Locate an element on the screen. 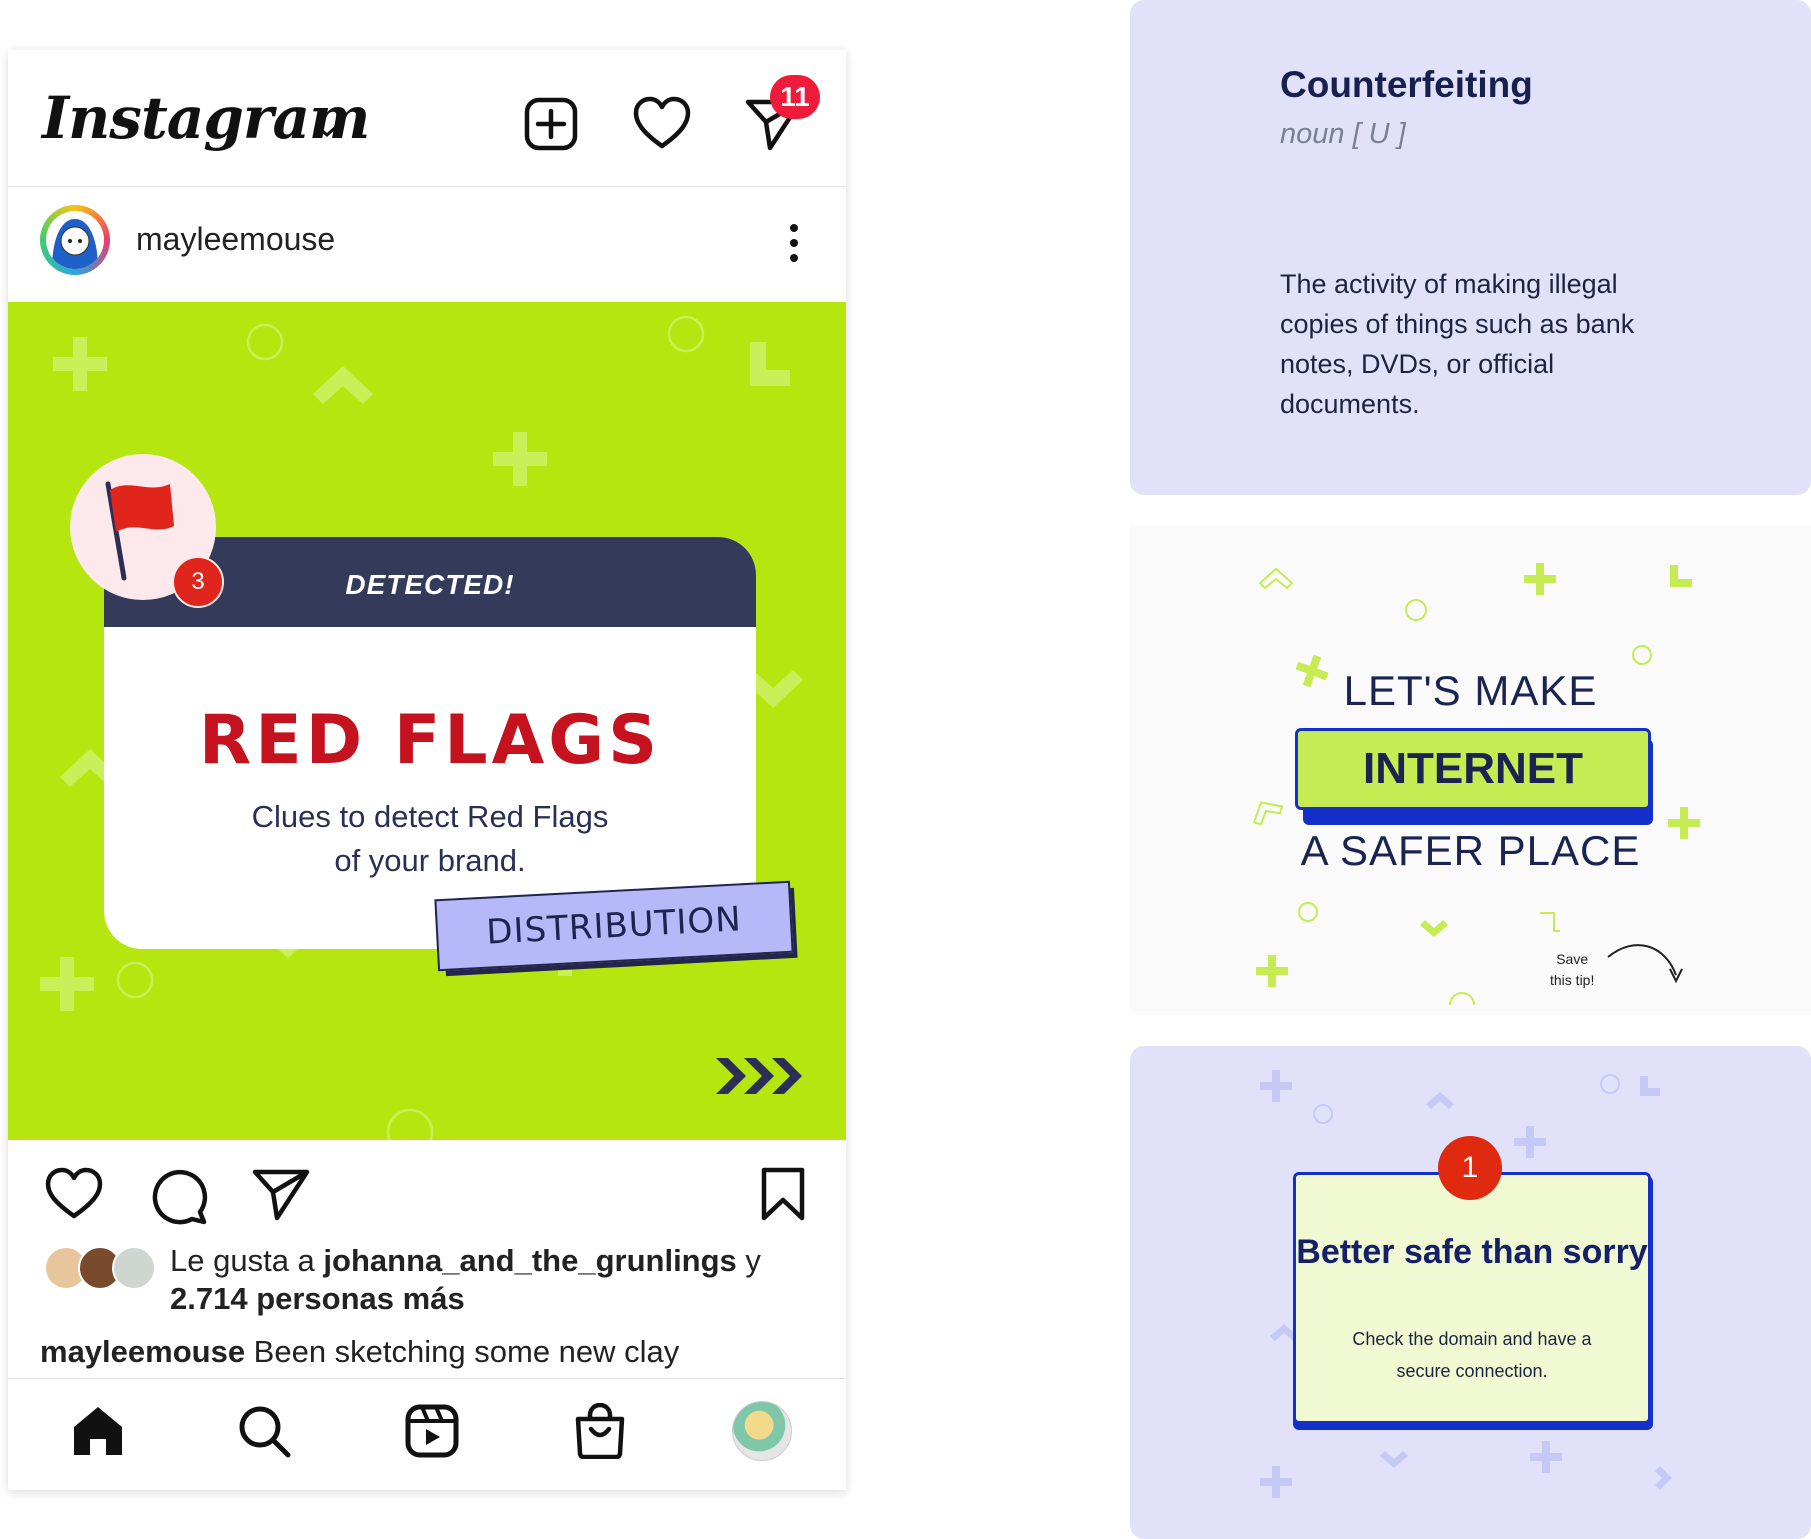 The width and height of the screenshot is (1811, 1539). bottom-tab-bar is located at coordinates (427, 1434).